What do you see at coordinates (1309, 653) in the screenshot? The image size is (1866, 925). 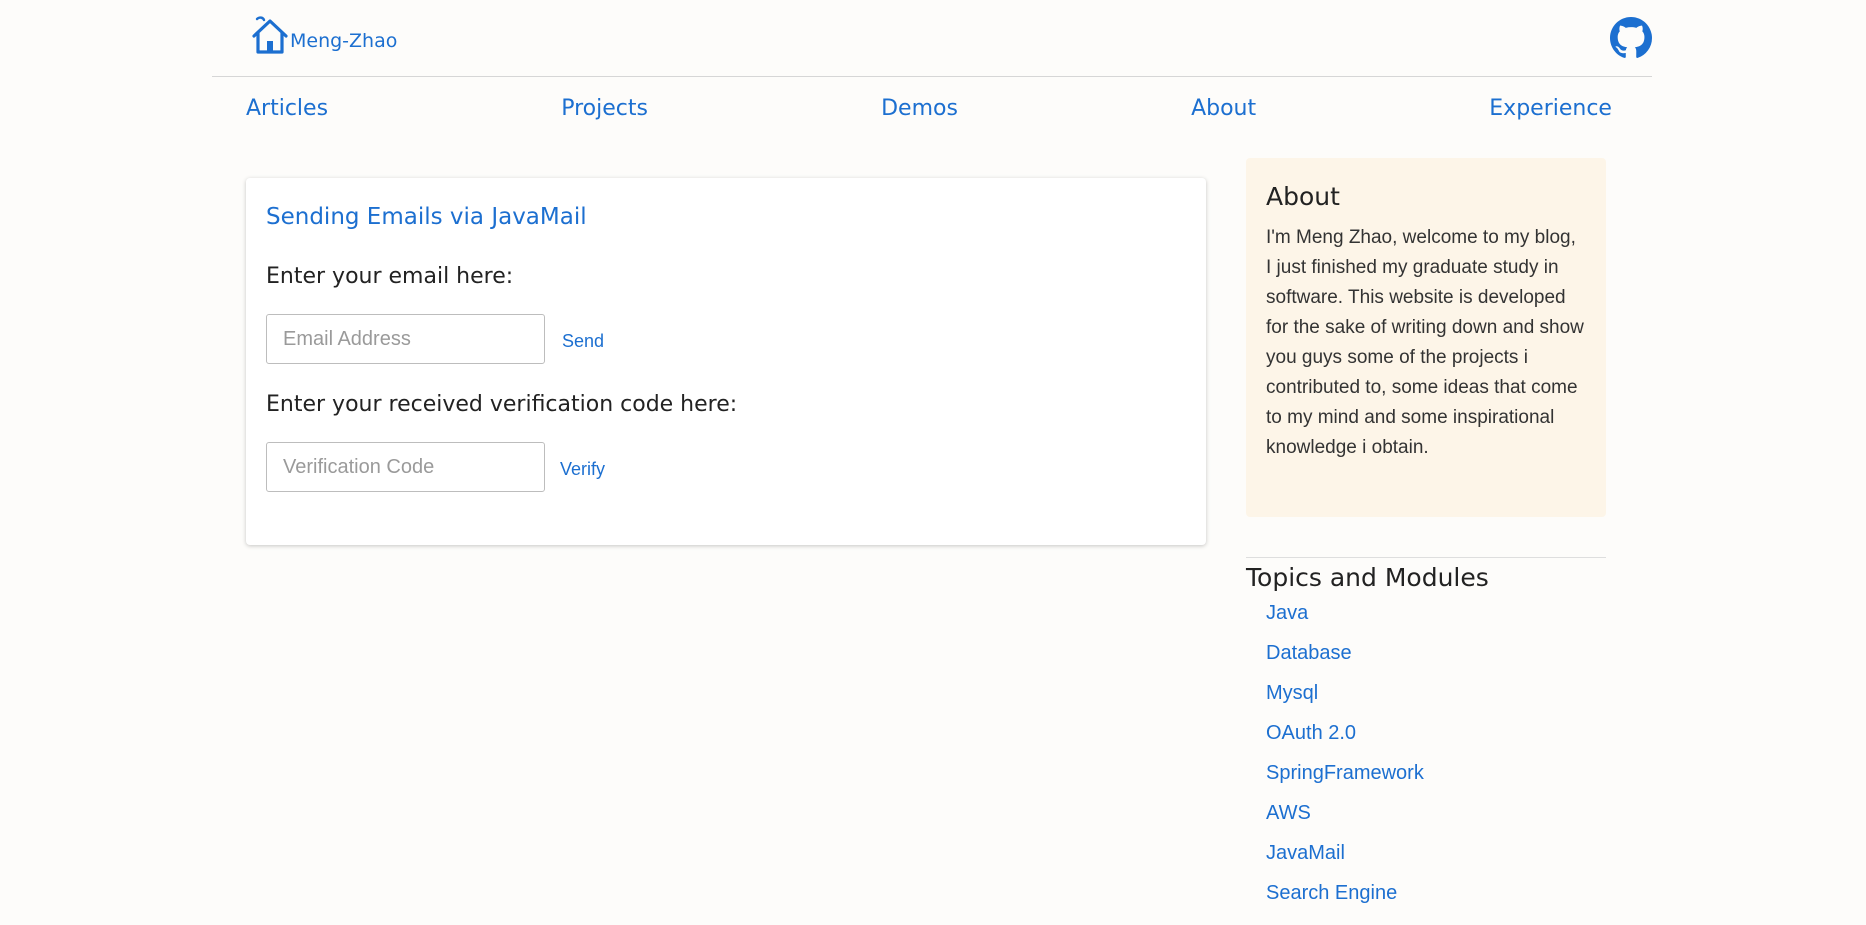 I see `topic-database: Database` at bounding box center [1309, 653].